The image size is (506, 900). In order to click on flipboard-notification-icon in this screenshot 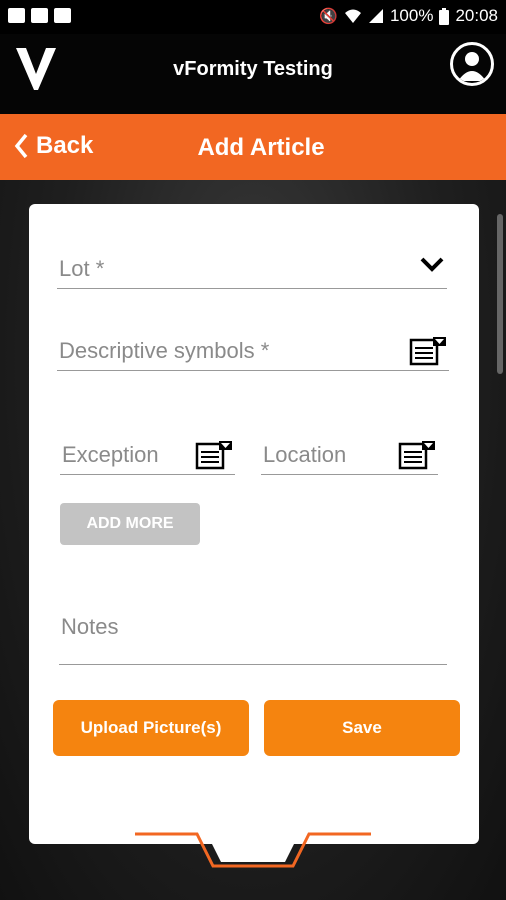, I will do `click(39, 15)`.